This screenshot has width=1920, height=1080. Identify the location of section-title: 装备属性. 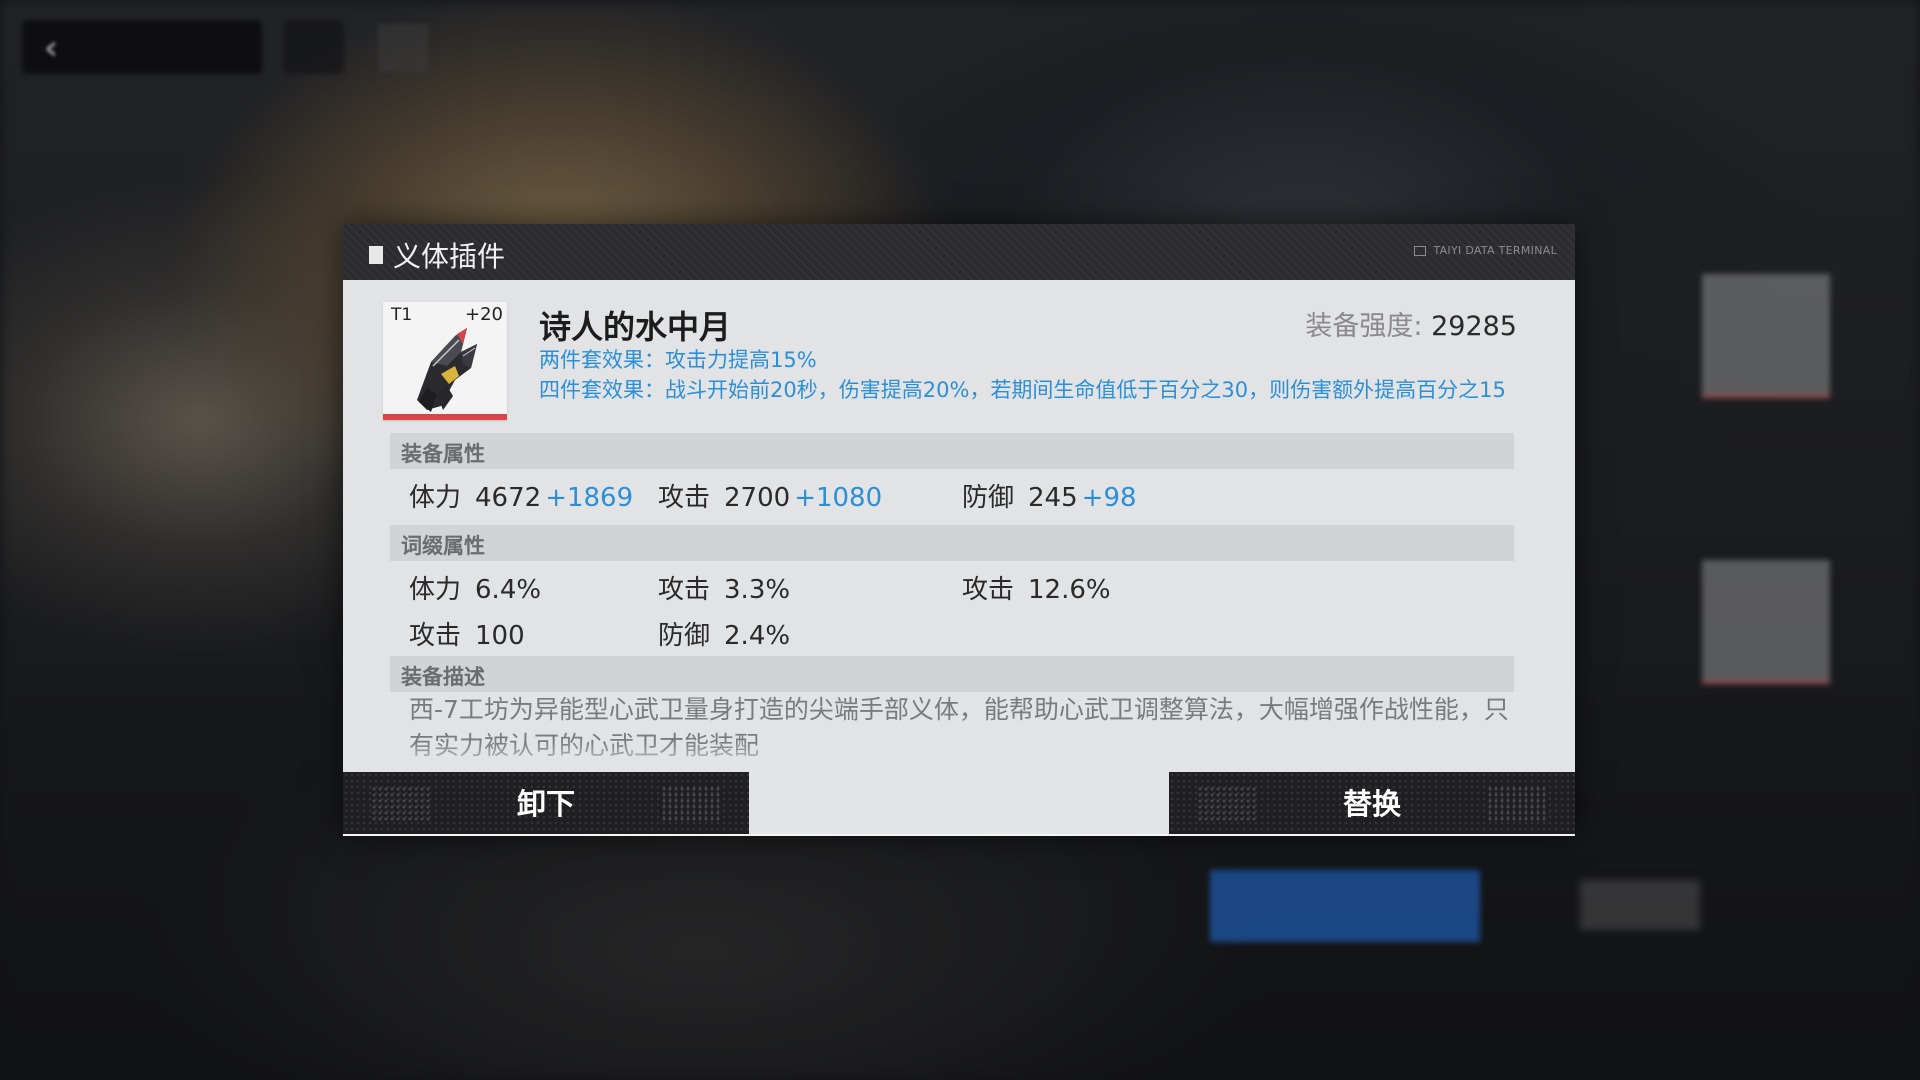
(443, 454).